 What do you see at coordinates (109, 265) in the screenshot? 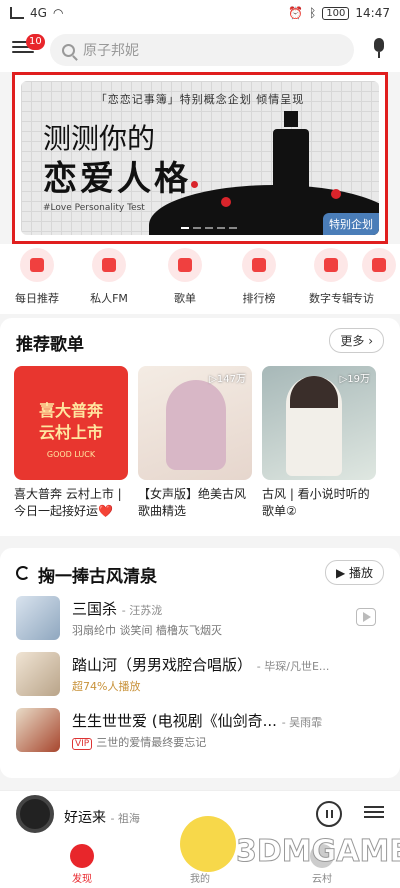
I see `radio-icon` at bounding box center [109, 265].